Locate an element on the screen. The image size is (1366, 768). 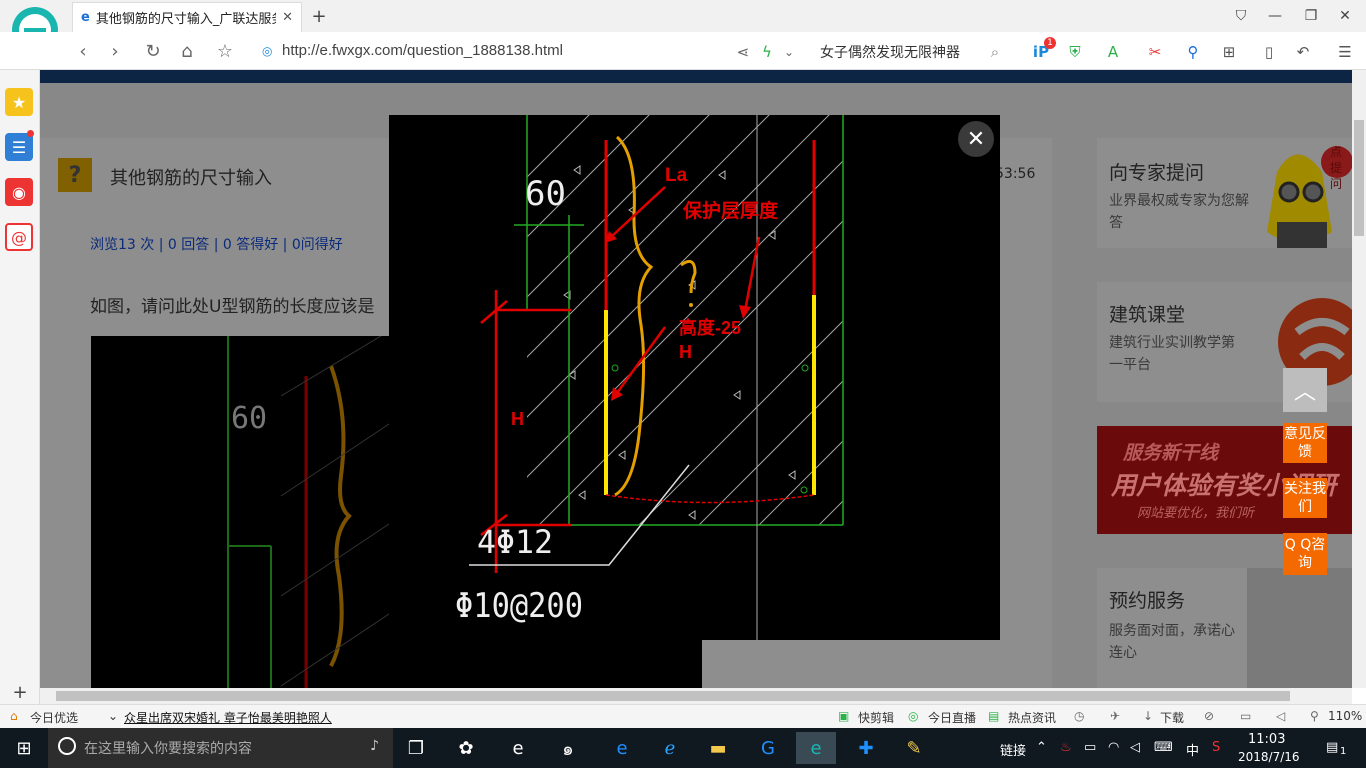
qq-consult-button: Q Q咨询 is located at coordinates (1305, 554).